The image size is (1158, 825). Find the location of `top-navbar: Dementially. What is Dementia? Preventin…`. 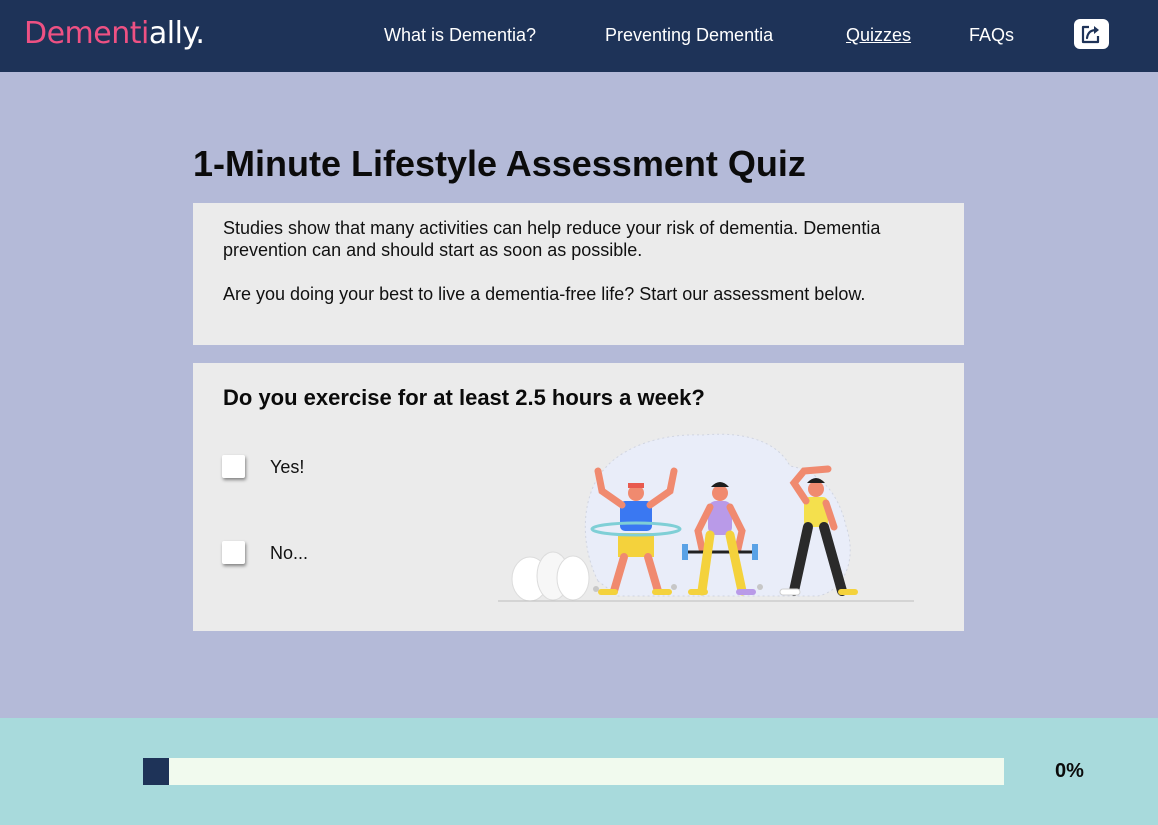

top-navbar: Dementially. What is Dementia? Preventin… is located at coordinates (579, 36).